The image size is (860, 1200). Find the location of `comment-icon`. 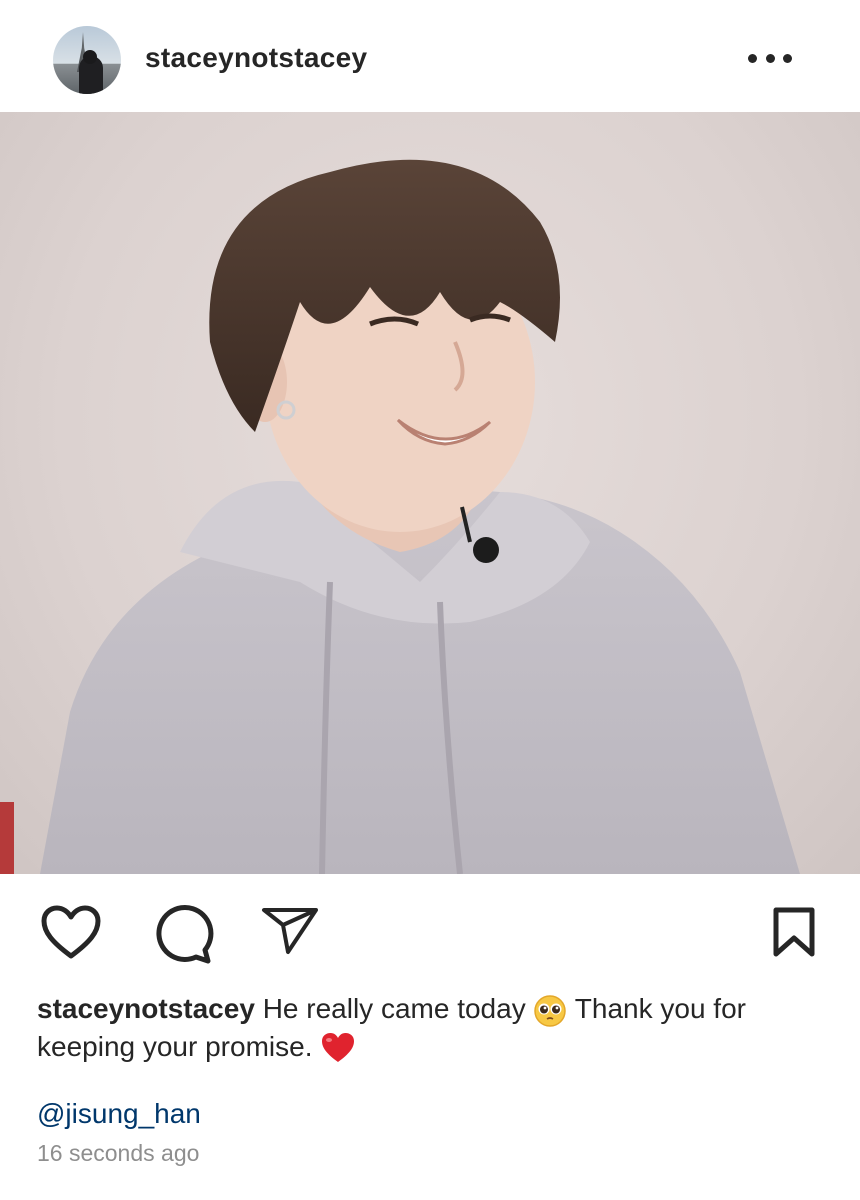

comment-icon is located at coordinates (183, 934).